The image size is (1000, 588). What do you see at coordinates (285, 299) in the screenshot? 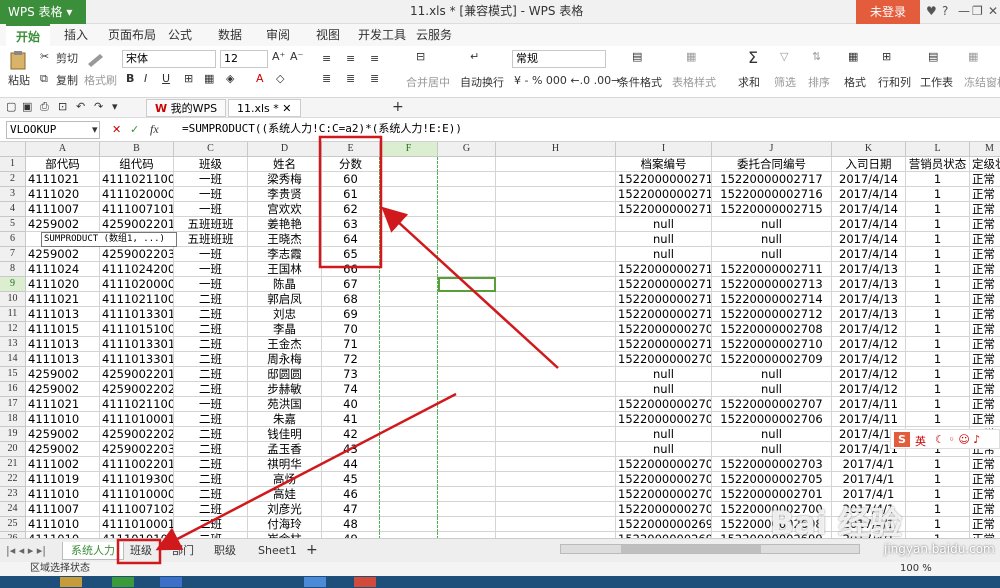
I see `table-cell: 郭启凤` at bounding box center [285, 299].